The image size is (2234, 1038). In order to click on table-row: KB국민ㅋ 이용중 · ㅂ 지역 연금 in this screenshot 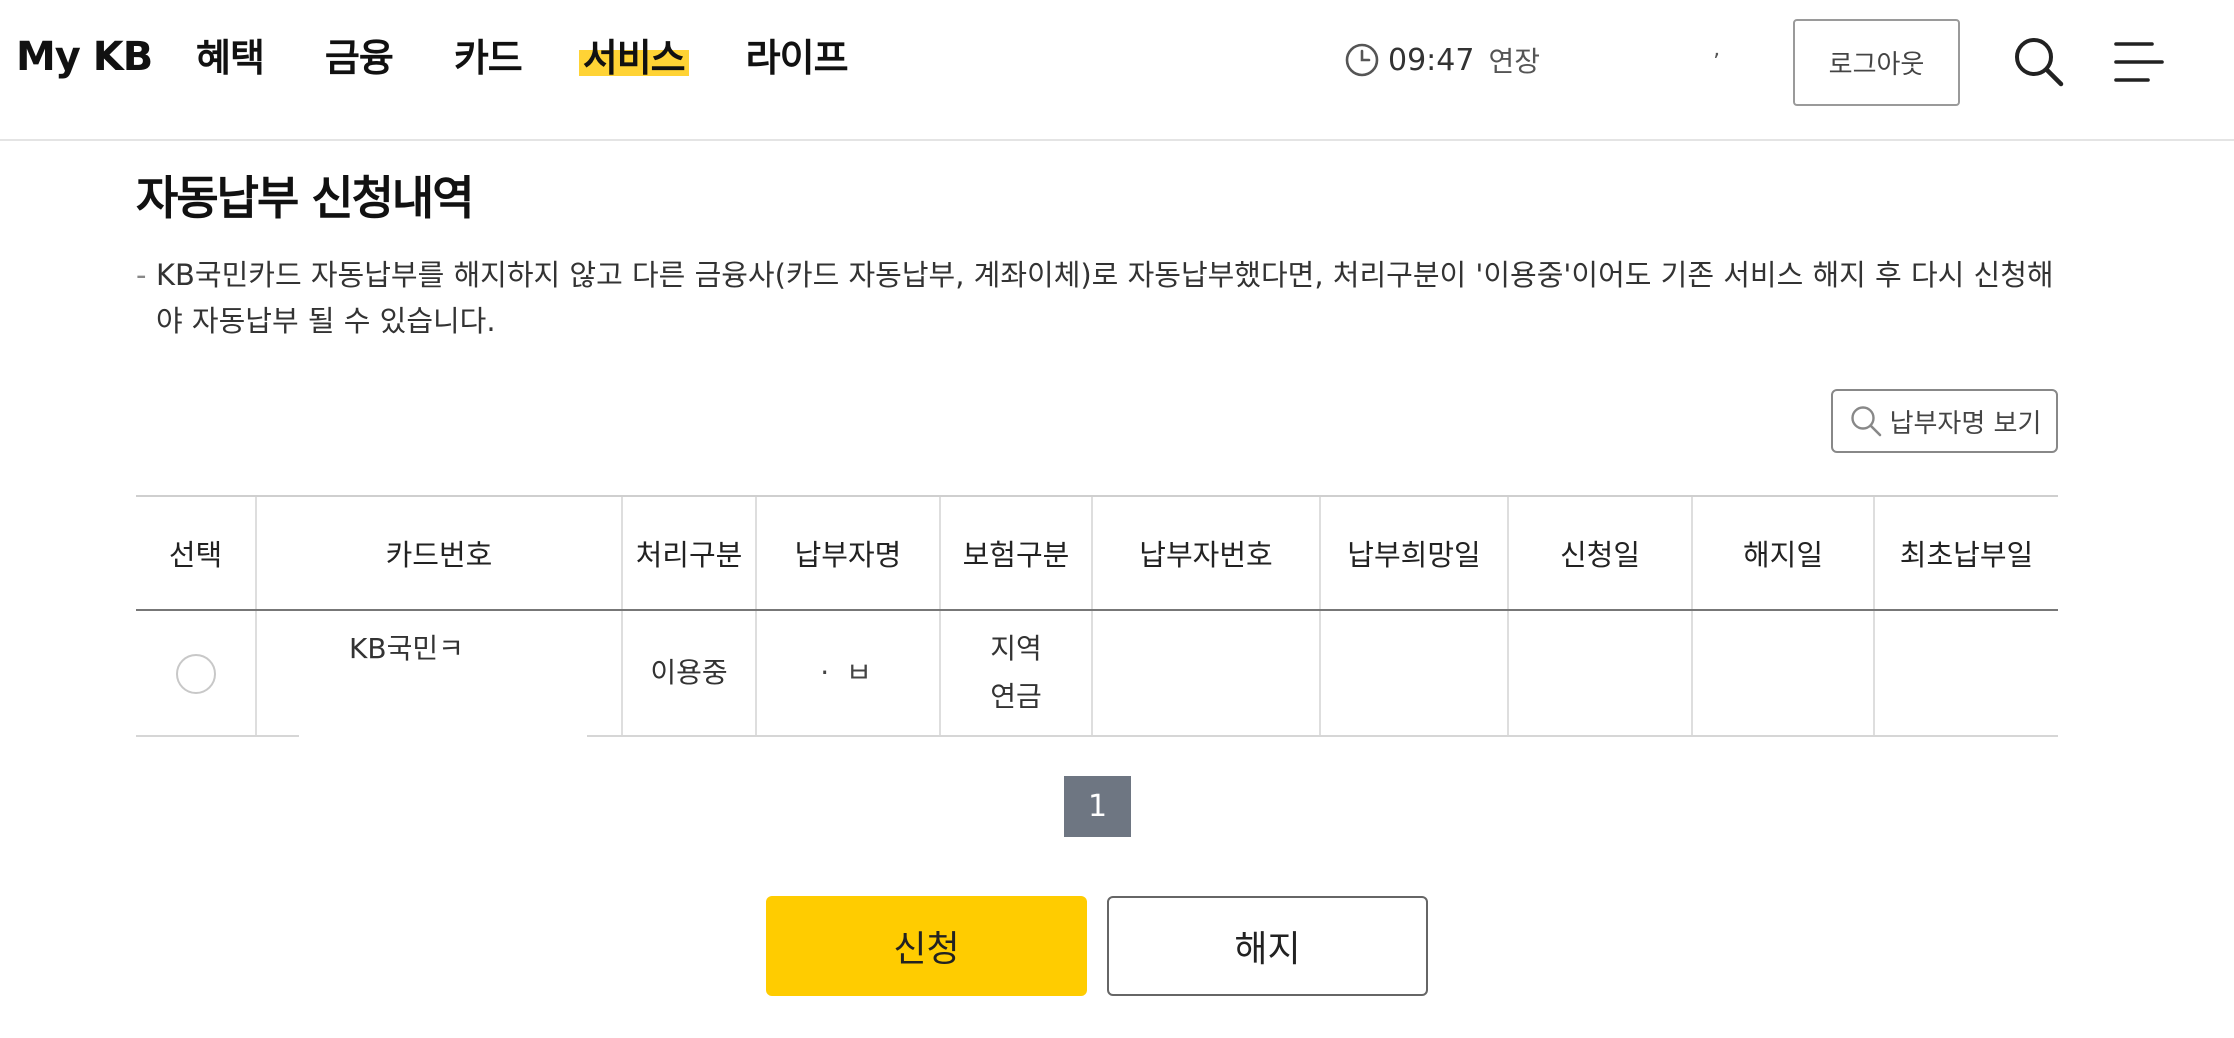, I will do `click(1097, 675)`.